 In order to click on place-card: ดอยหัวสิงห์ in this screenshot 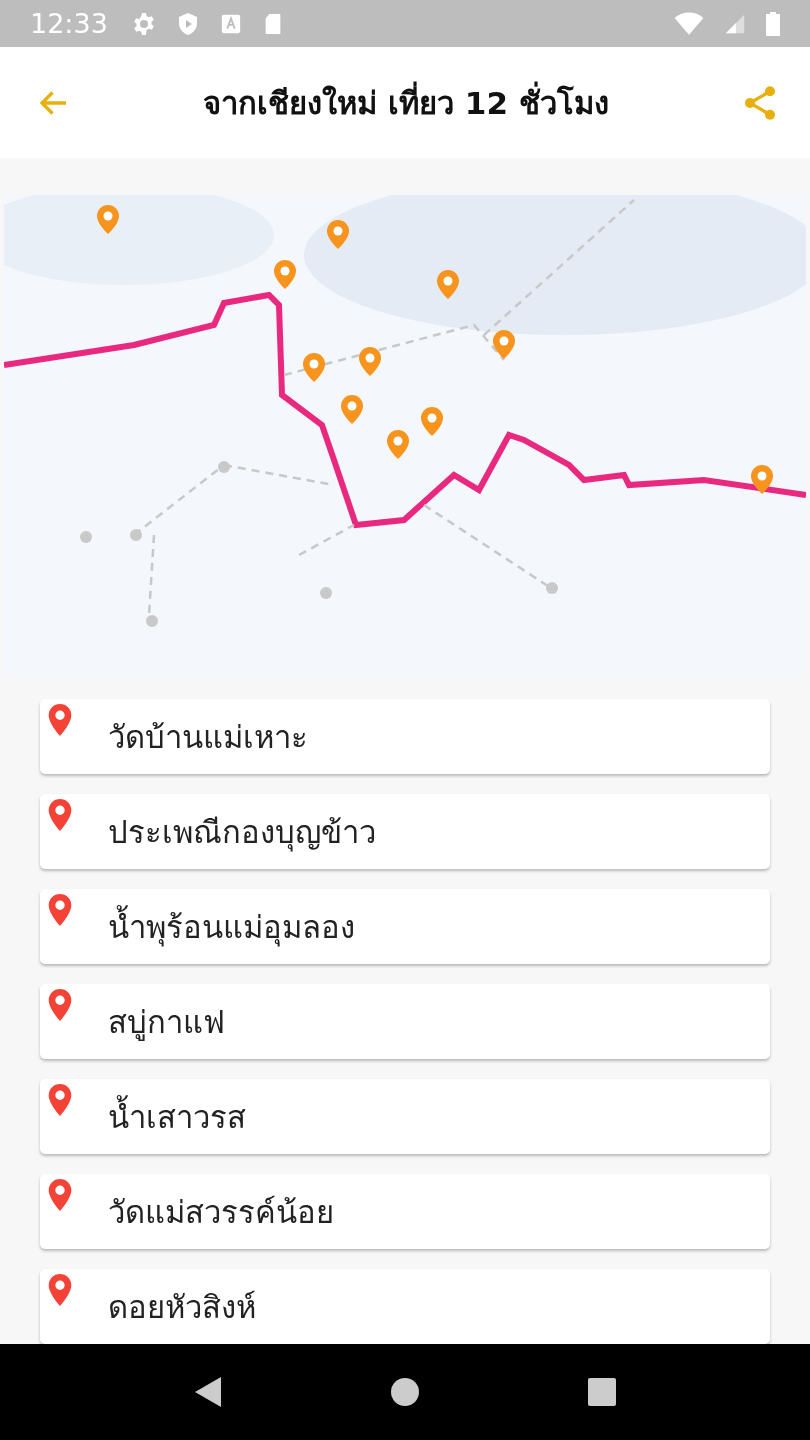, I will do `click(405, 1306)`.